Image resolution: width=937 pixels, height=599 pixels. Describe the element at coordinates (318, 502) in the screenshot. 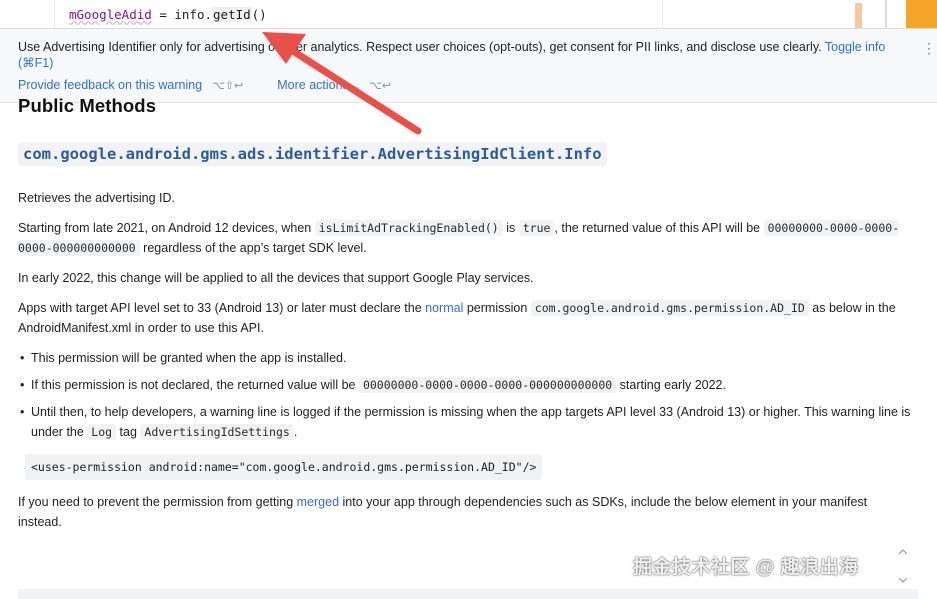

I see `merged-link: merged` at that location.